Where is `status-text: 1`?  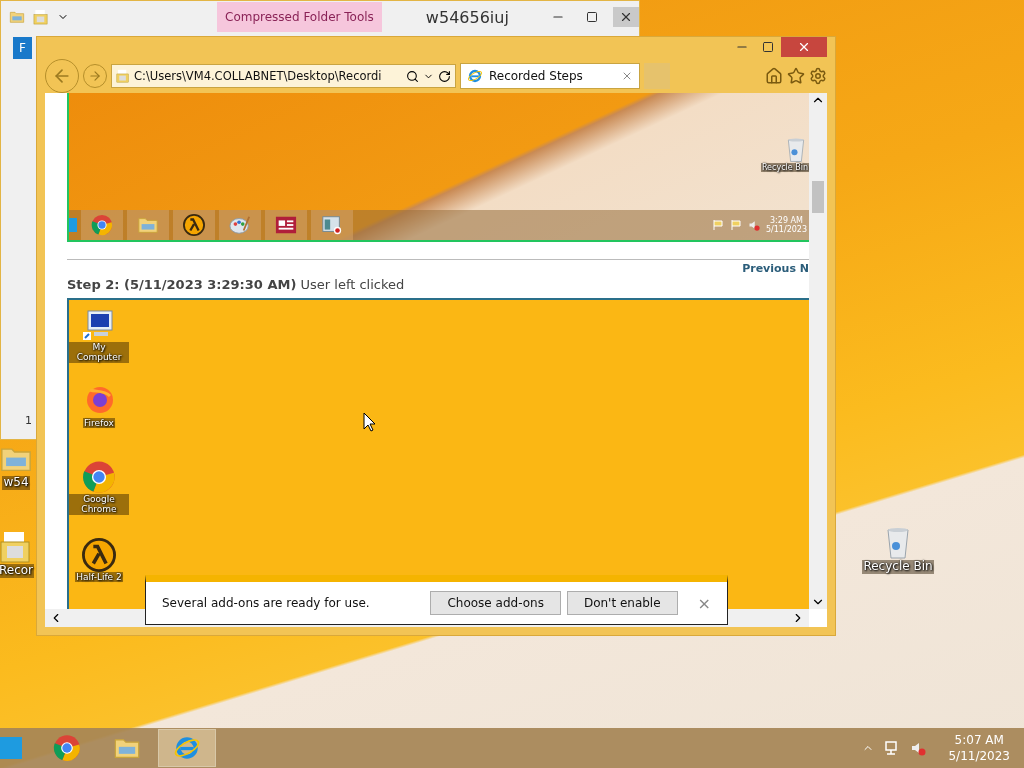 status-text: 1 is located at coordinates (28, 420).